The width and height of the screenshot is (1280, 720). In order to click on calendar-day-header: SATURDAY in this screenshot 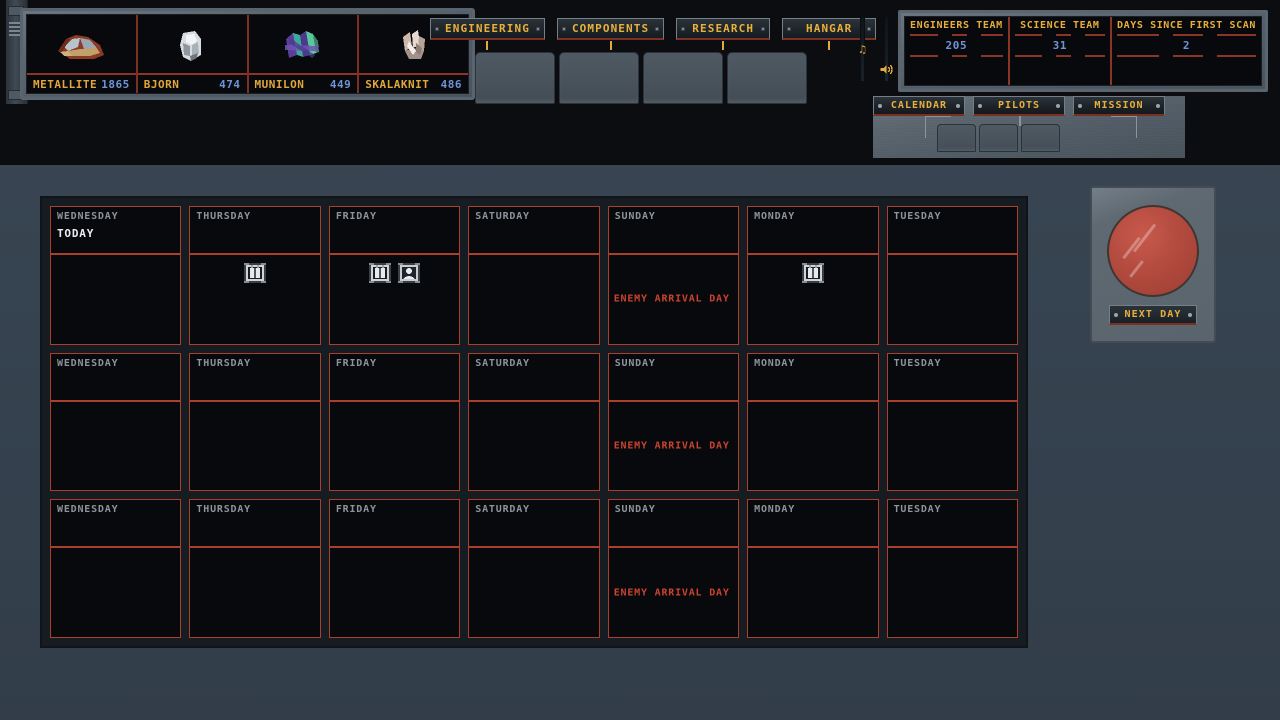, I will do `click(534, 524)`.